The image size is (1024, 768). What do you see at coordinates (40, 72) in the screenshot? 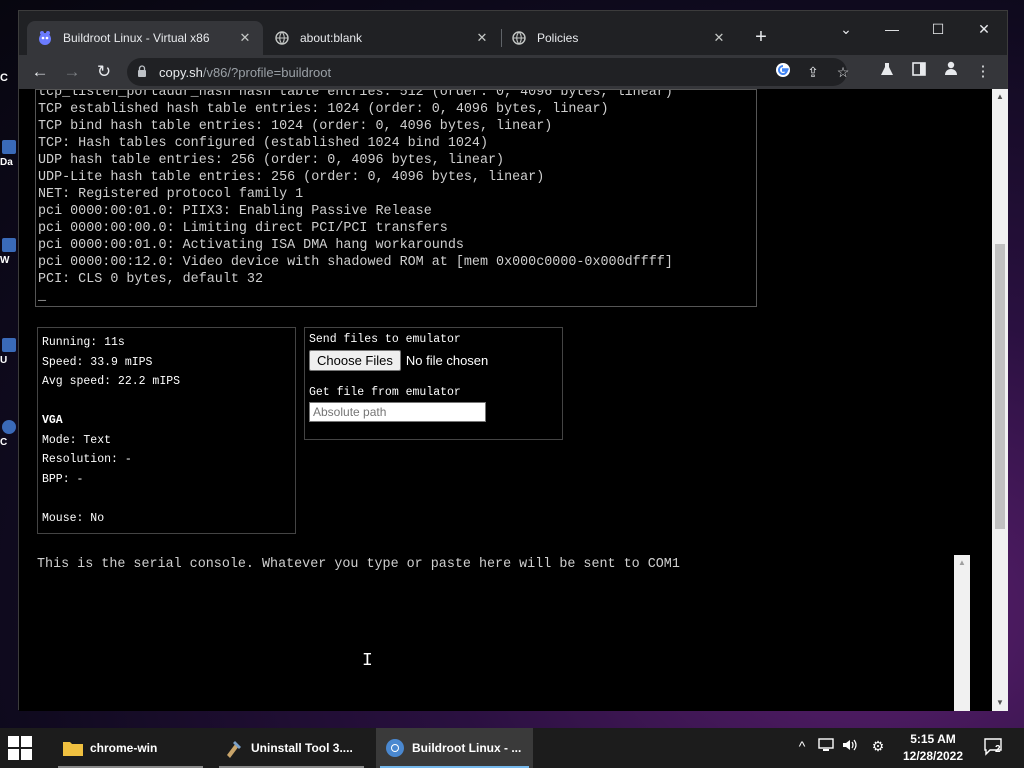
I see `back-button: ←` at bounding box center [40, 72].